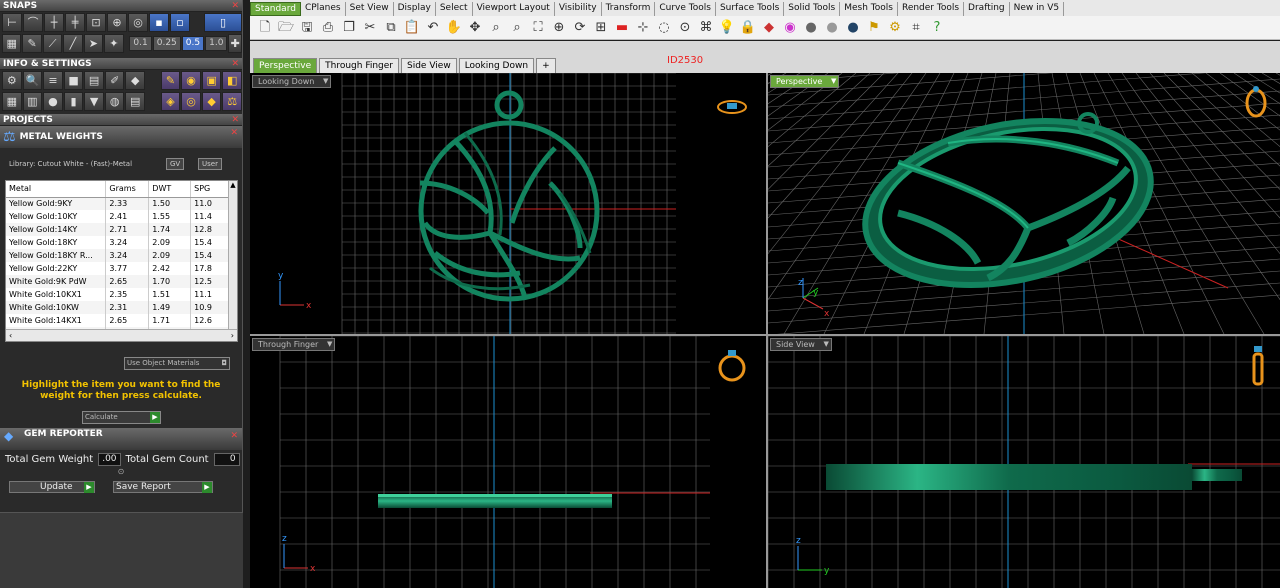  I want to click on snap-point-icon: ⊡, so click(96, 22).